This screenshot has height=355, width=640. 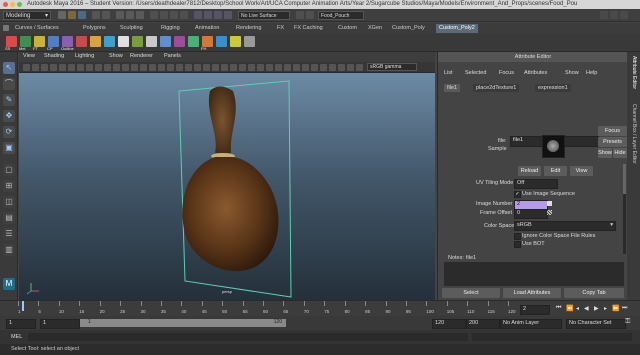 What do you see at coordinates (9, 68) in the screenshot?
I see `select-tool-icon: ↖` at bounding box center [9, 68].